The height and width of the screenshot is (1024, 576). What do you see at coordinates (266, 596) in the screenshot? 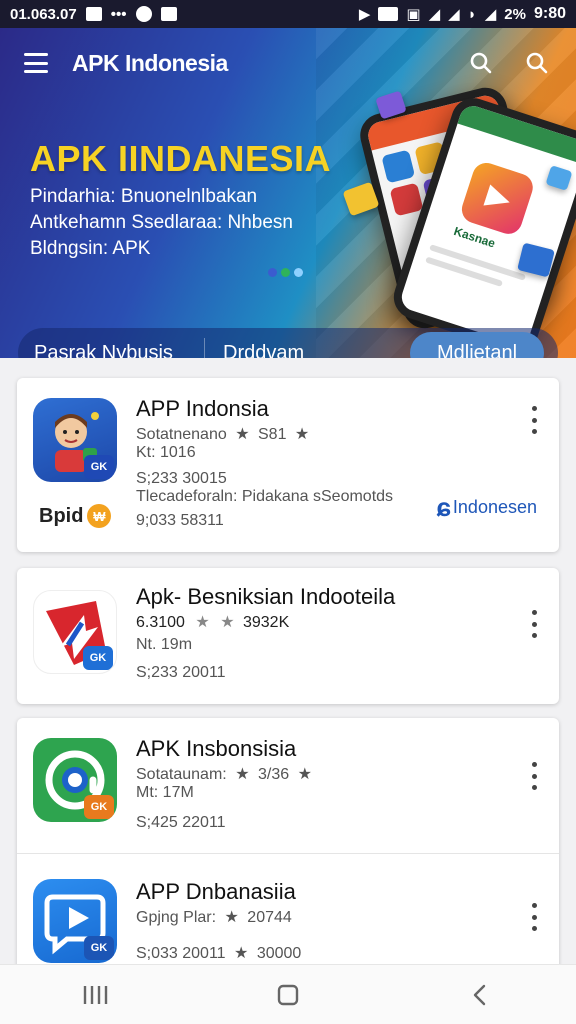
I see `app-name: Apk- Besniksian Indooteila` at bounding box center [266, 596].